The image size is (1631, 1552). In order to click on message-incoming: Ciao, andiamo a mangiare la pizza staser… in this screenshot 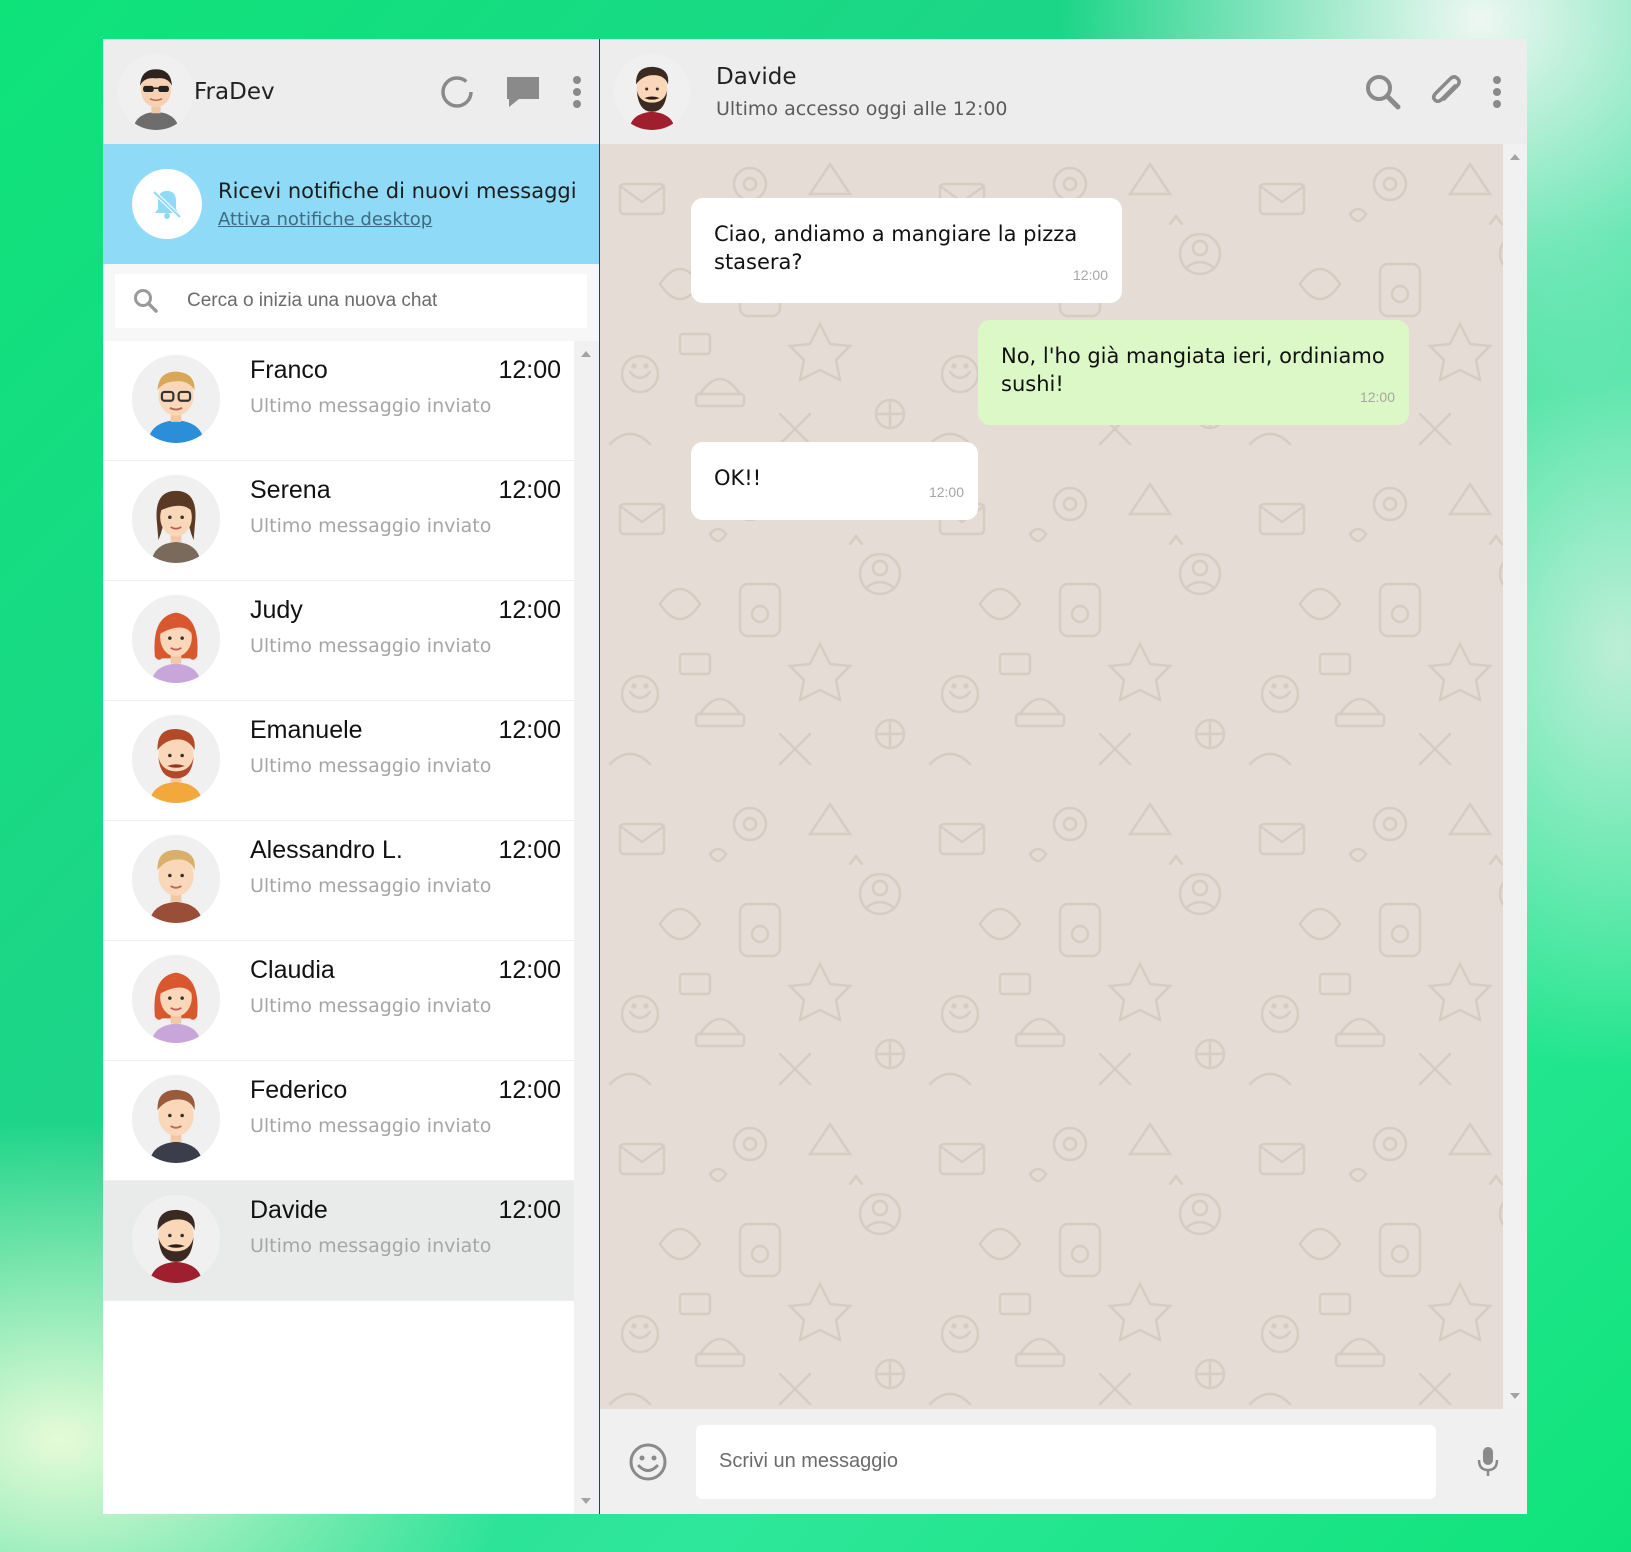, I will do `click(906, 250)`.